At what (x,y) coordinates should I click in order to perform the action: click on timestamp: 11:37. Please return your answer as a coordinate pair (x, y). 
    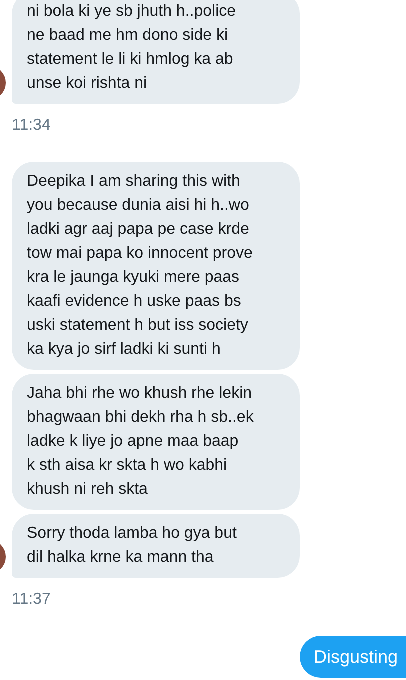
    Looking at the image, I should click on (31, 600).